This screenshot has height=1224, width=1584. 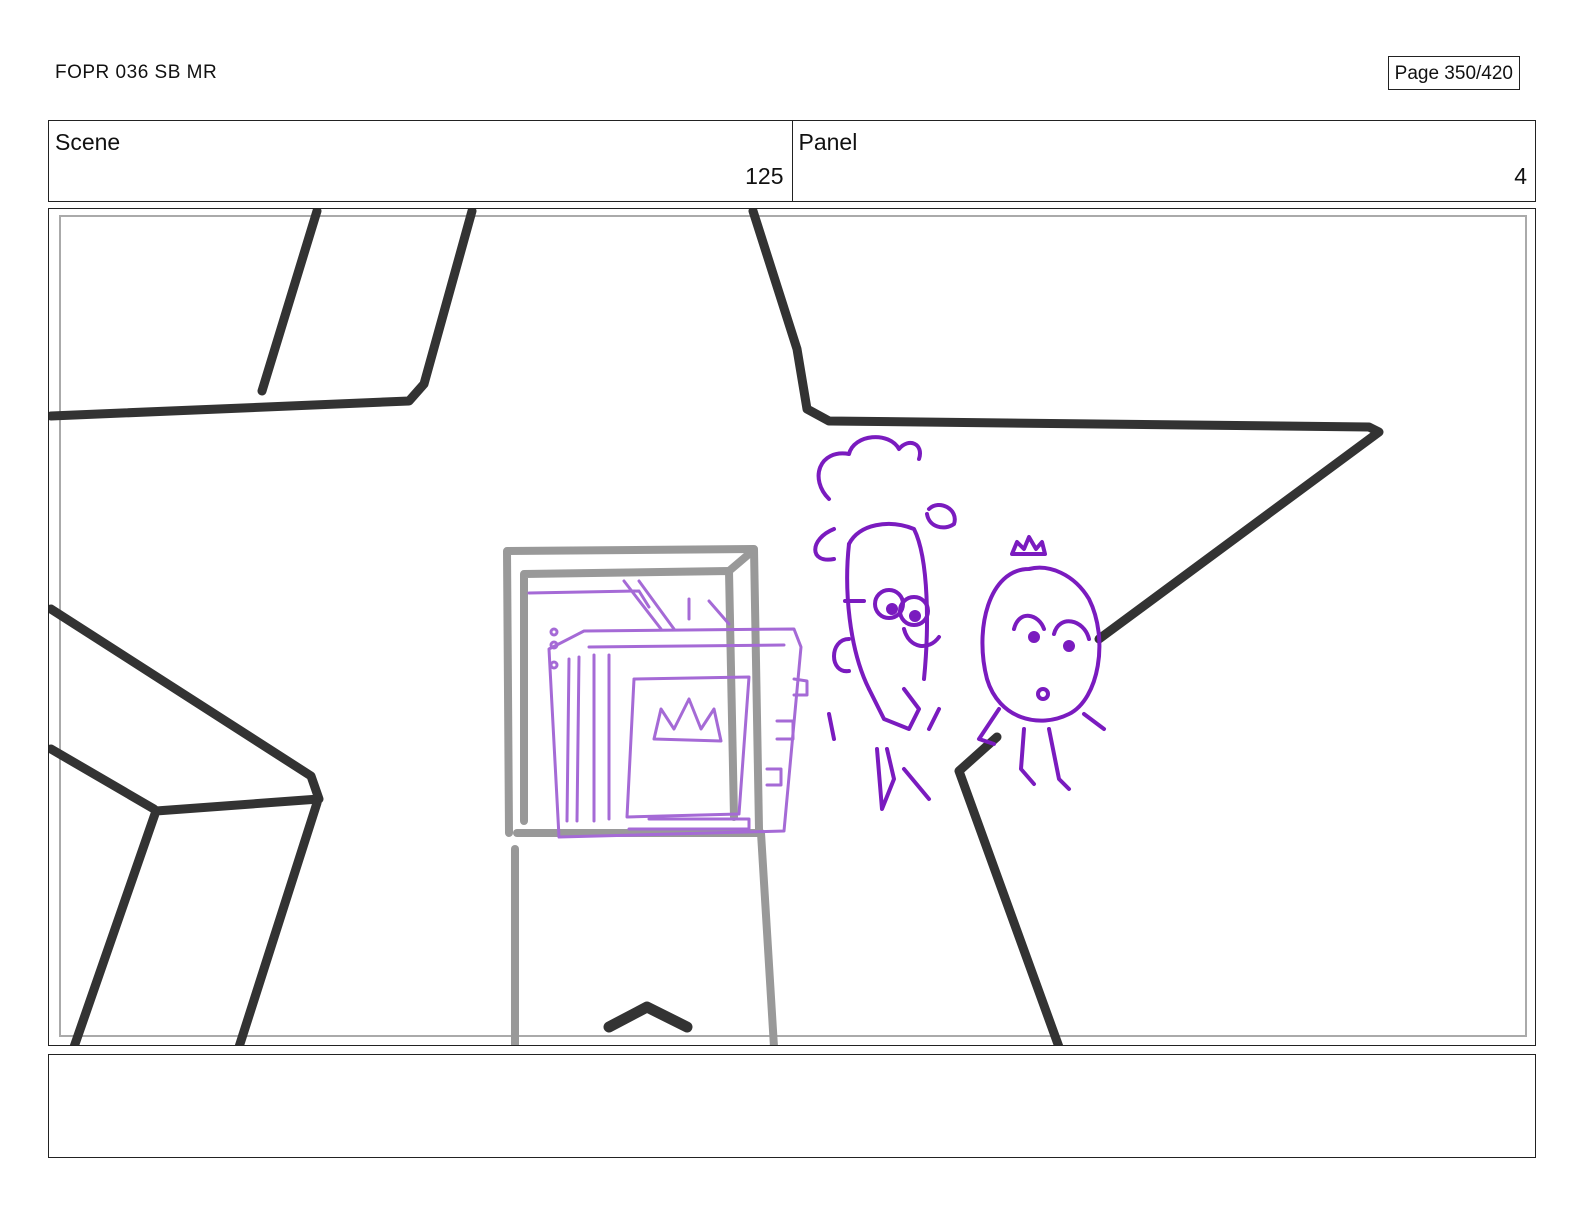 I want to click on character-cosmo, so click(x=885, y=623).